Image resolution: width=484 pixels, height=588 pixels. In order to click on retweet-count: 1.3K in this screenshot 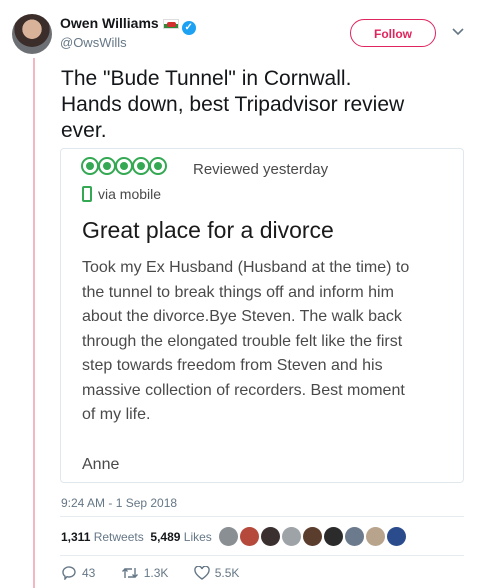, I will do `click(156, 573)`.